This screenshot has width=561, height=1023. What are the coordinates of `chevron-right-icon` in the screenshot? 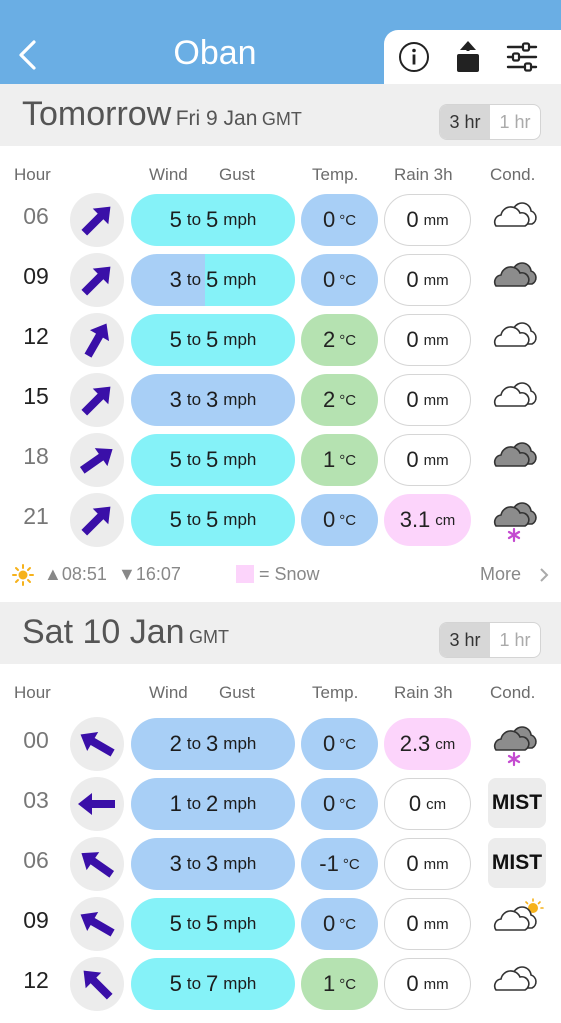 It's located at (544, 575).